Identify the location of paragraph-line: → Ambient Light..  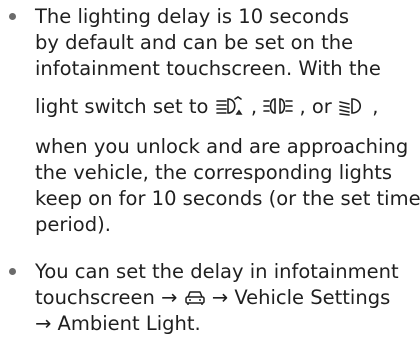
(118, 323).